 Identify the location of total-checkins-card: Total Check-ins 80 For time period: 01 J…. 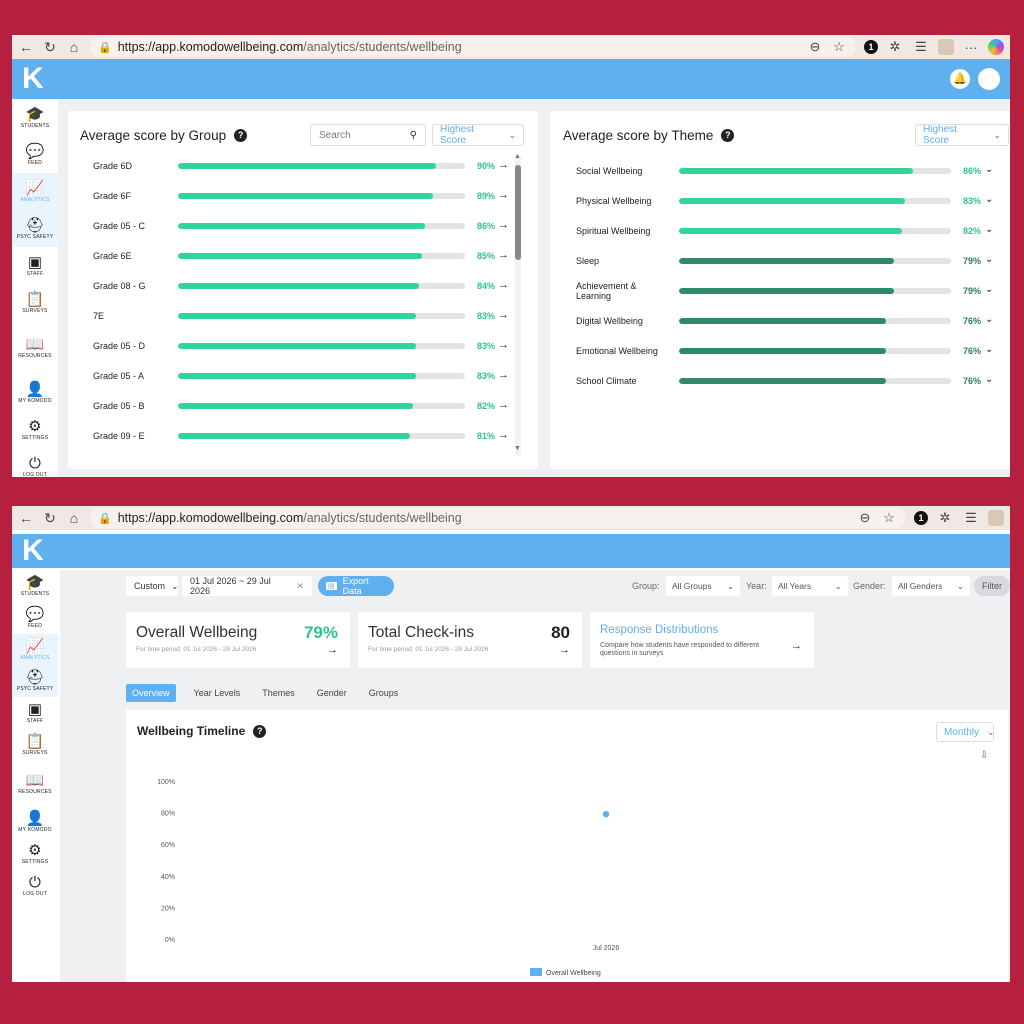
(470, 640).